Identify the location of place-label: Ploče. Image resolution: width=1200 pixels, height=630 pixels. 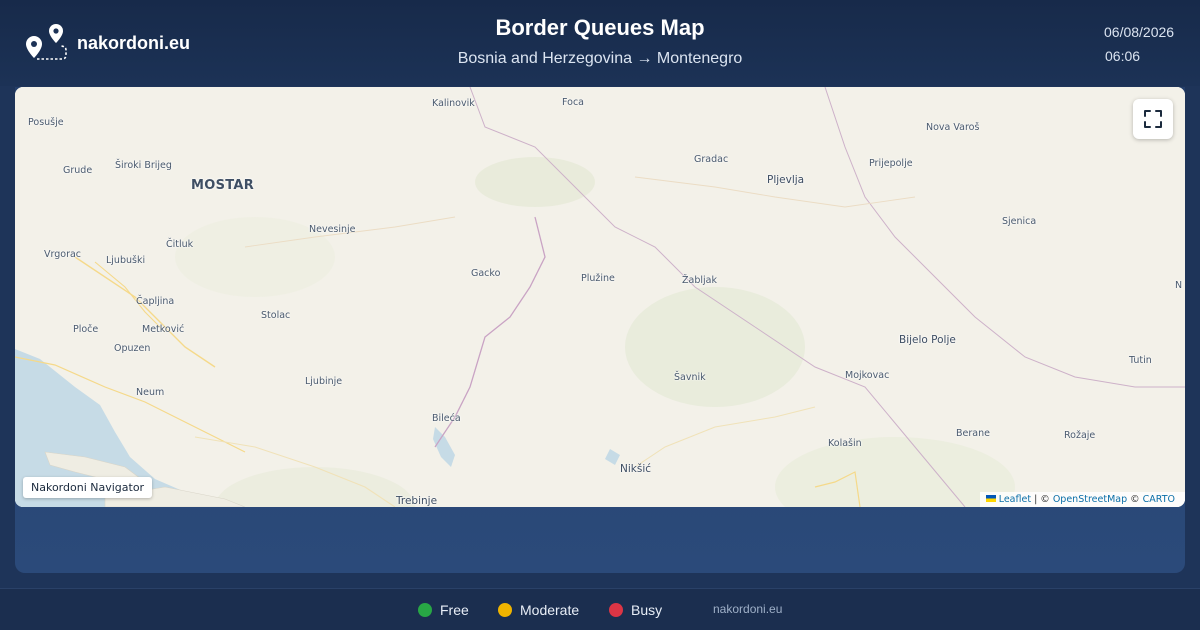
(86, 329).